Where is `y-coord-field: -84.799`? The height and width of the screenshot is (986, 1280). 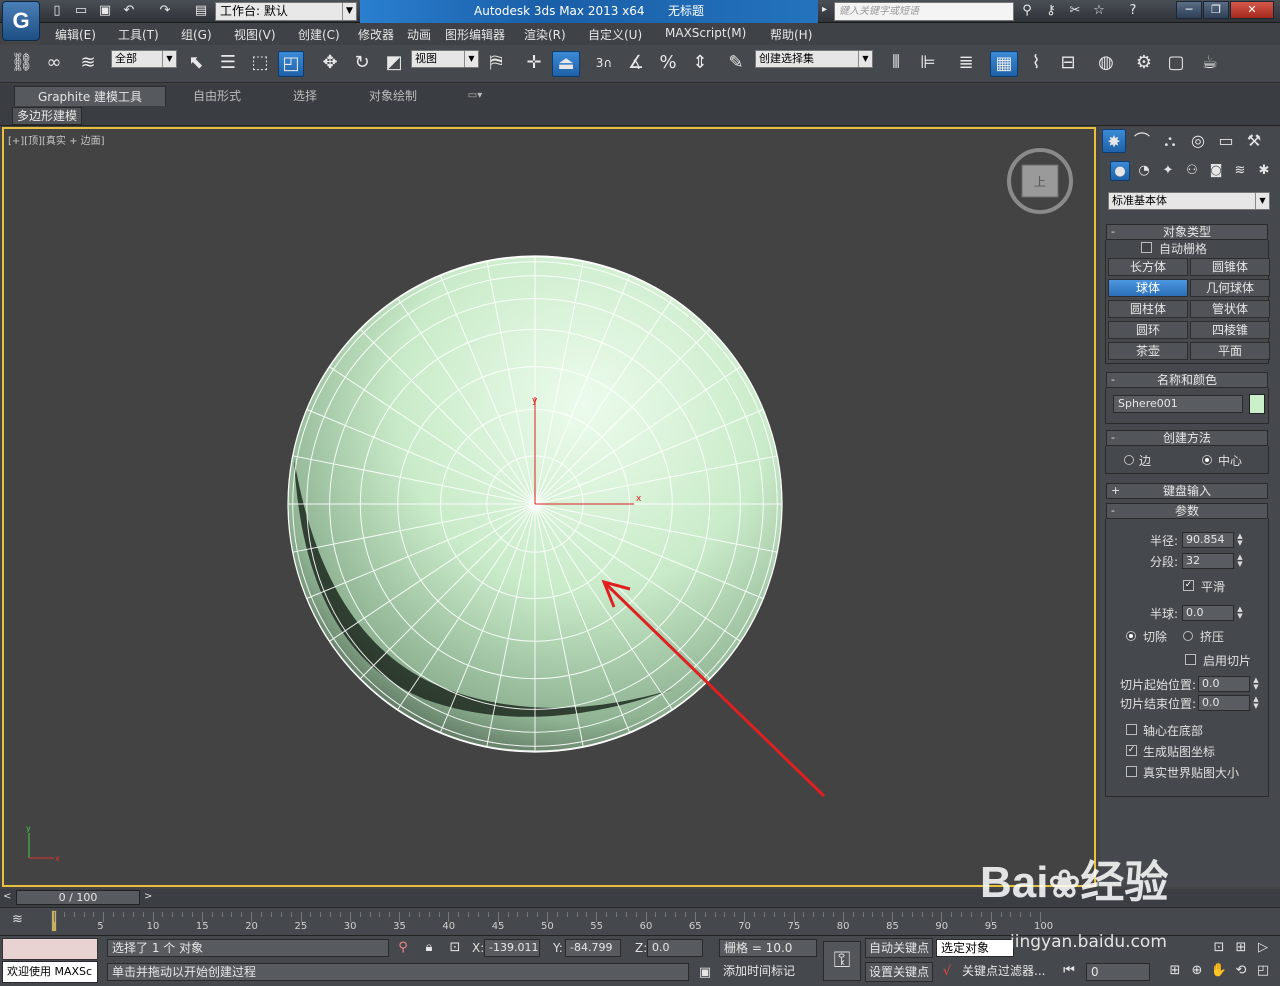 y-coord-field: -84.799 is located at coordinates (593, 948).